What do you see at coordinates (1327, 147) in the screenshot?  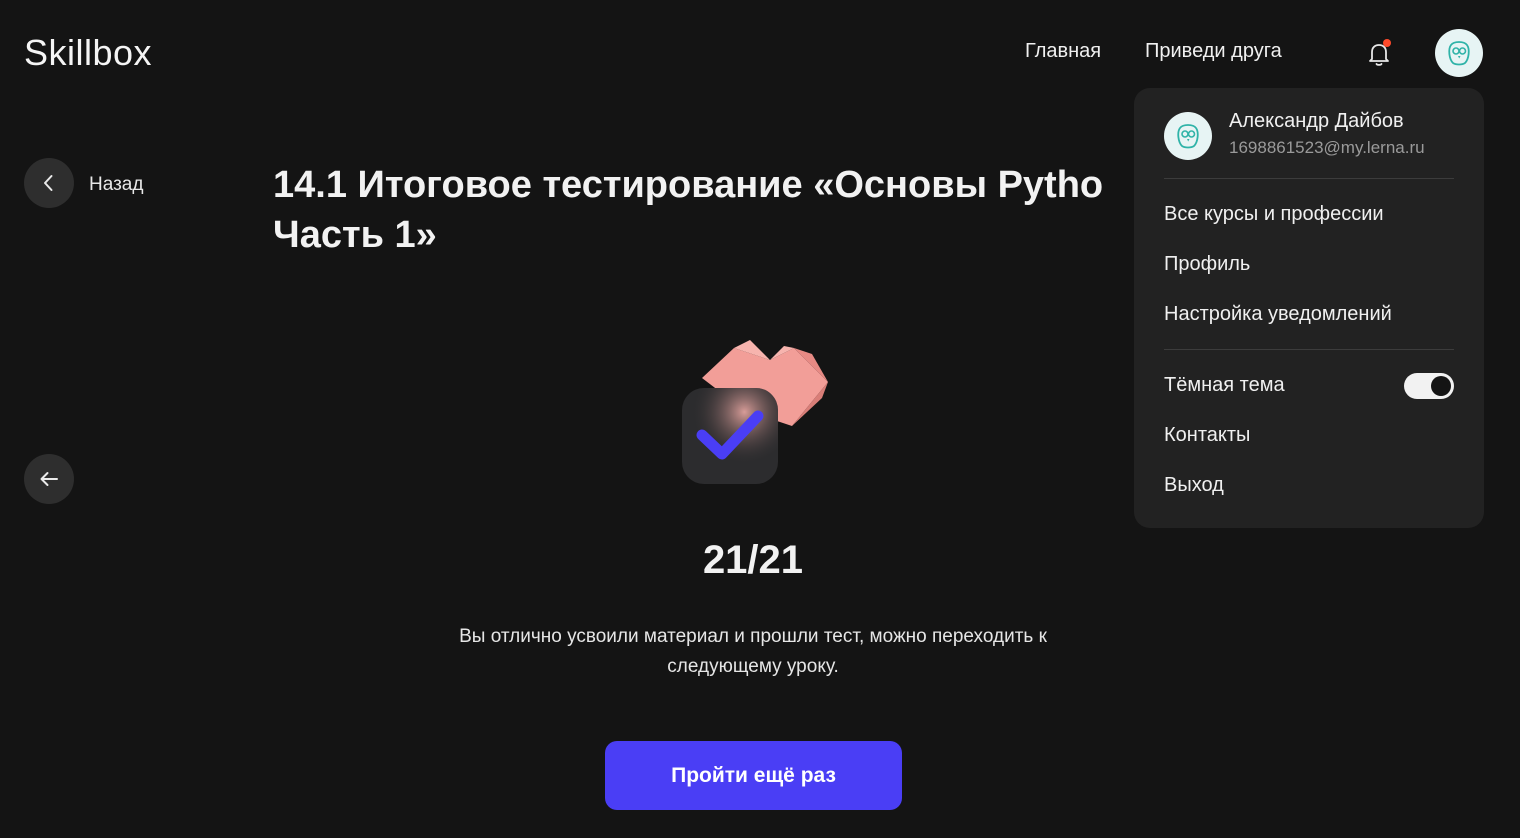 I see `user-email: 1698861523@my.lerna.ru` at bounding box center [1327, 147].